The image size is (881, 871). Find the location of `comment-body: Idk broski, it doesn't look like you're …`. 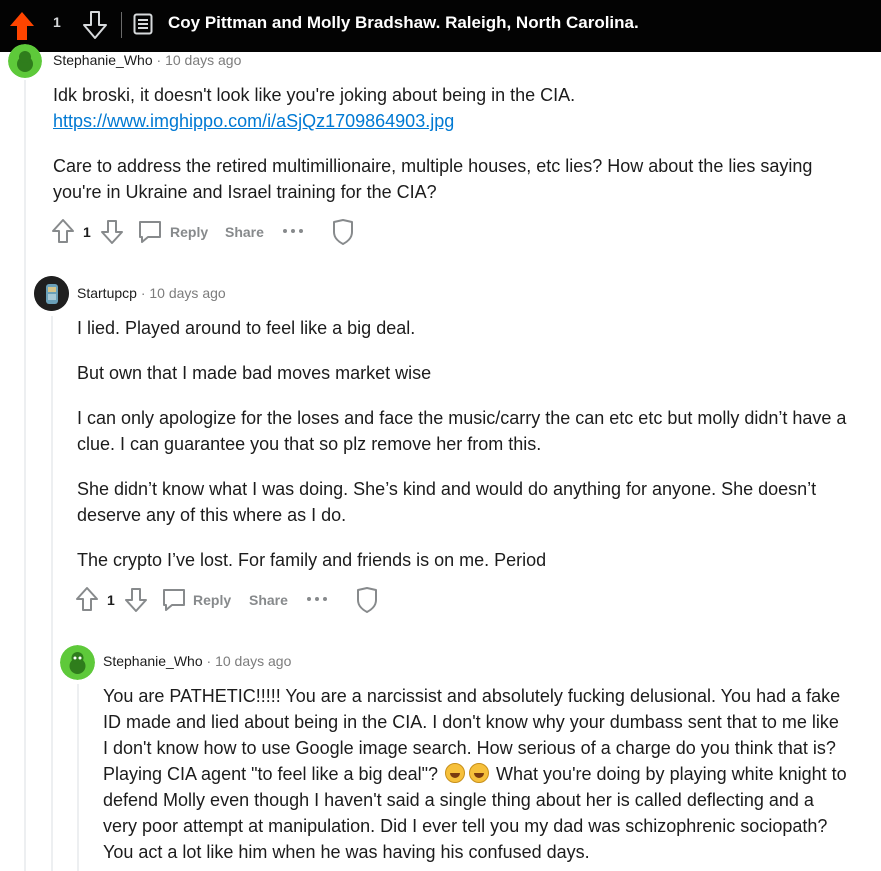

comment-body: Idk broski, it doesn't look like you're … is located at coordinates (453, 143).